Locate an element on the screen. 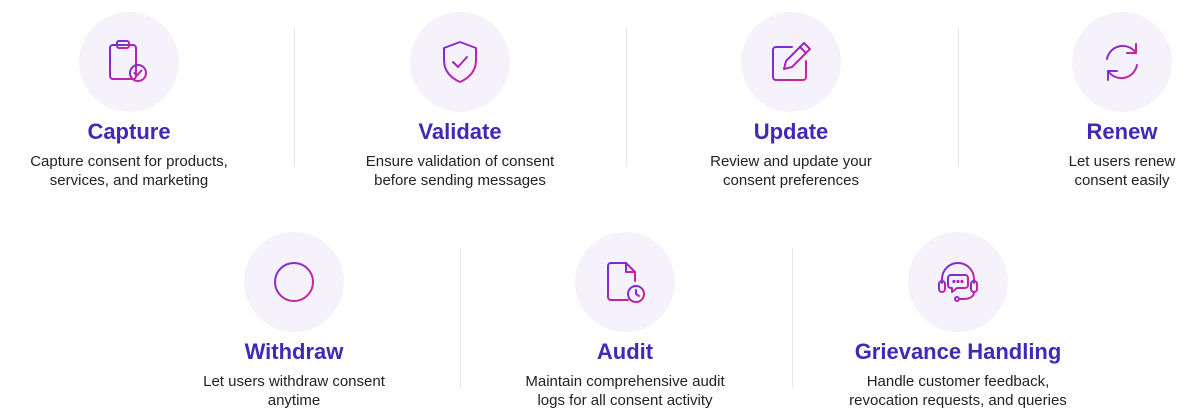 The width and height of the screenshot is (1188, 410). minus-circle-icon is located at coordinates (294, 282).